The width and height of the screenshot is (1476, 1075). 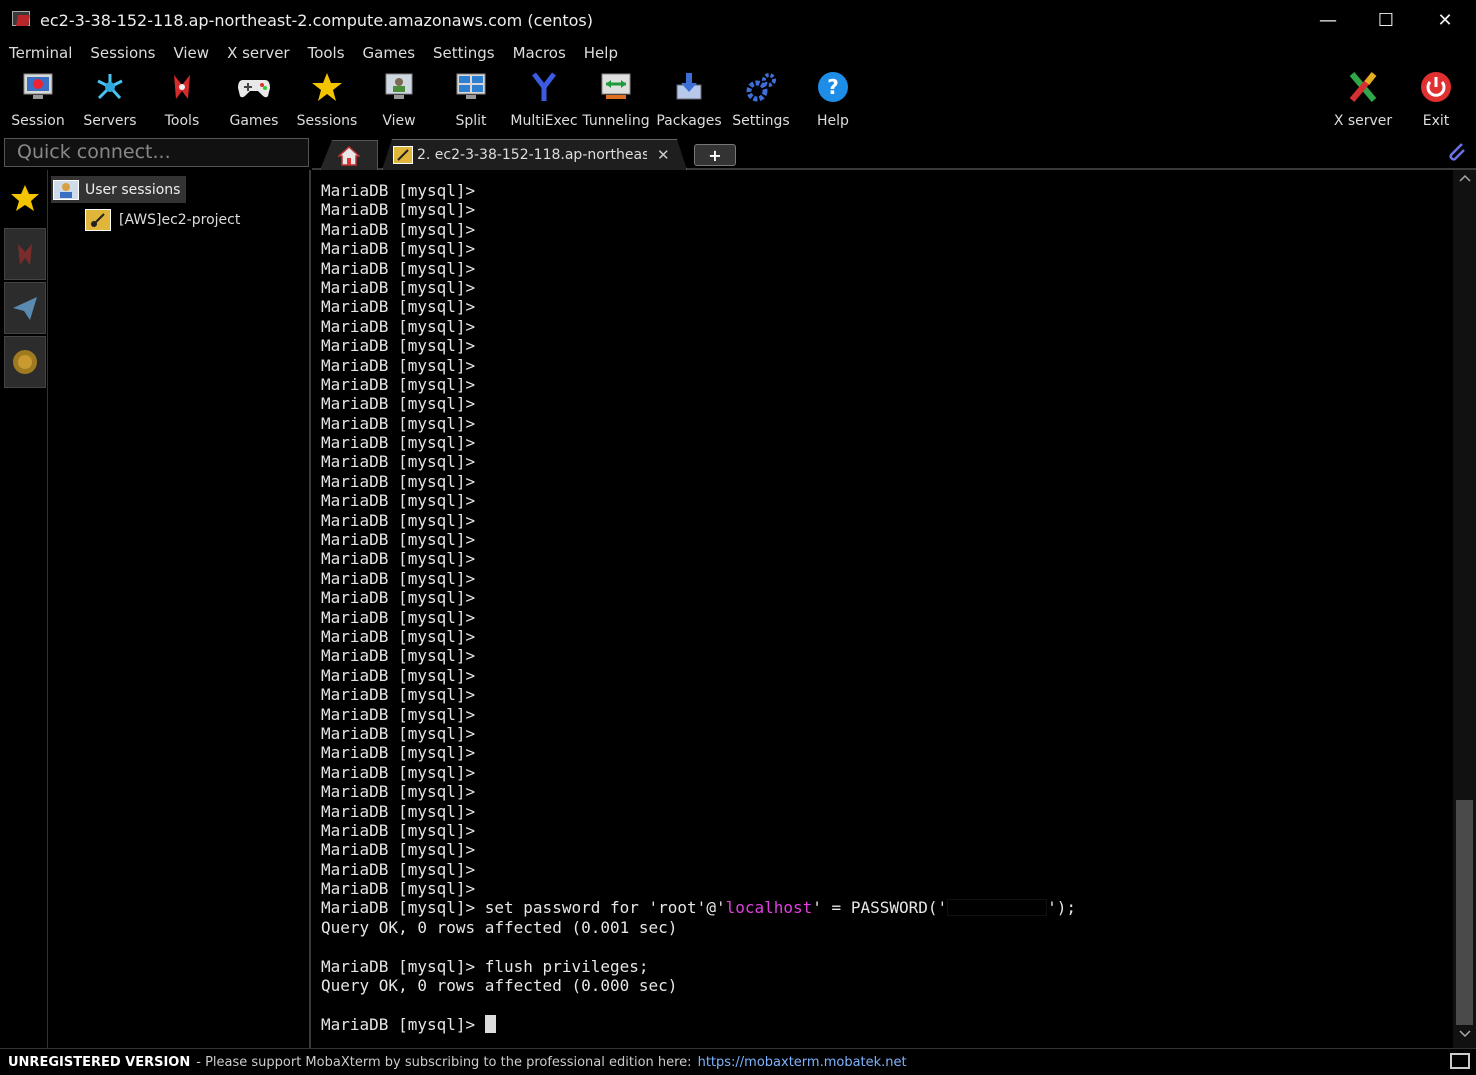 What do you see at coordinates (119, 189) in the screenshot?
I see `tree-user-sessions: User sessions` at bounding box center [119, 189].